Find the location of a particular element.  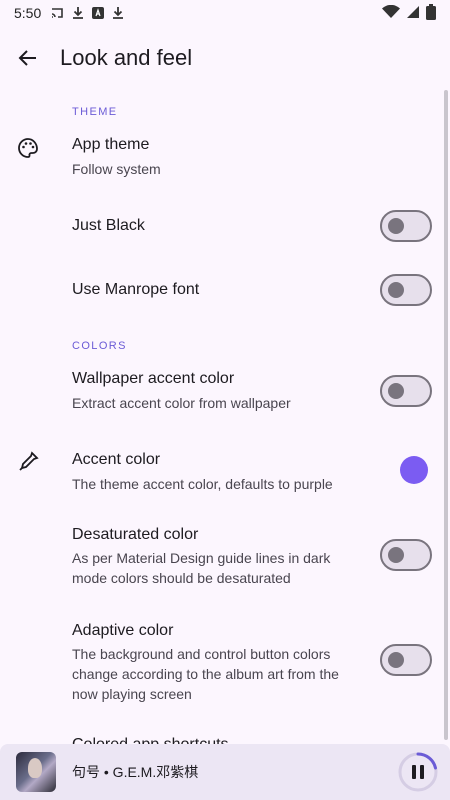

status-bar: 5:50 is located at coordinates (225, 13).